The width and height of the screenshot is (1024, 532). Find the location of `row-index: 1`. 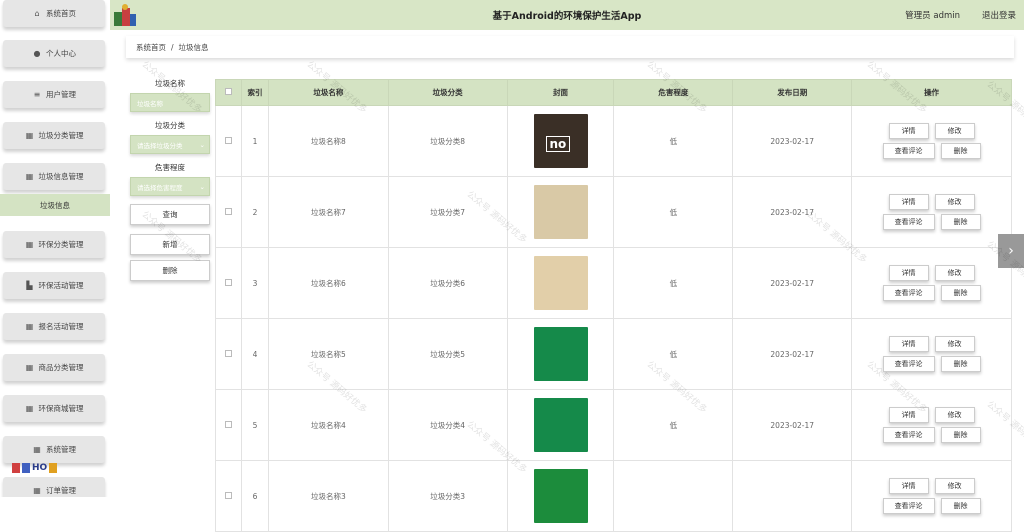

row-index: 1 is located at coordinates (254, 141).